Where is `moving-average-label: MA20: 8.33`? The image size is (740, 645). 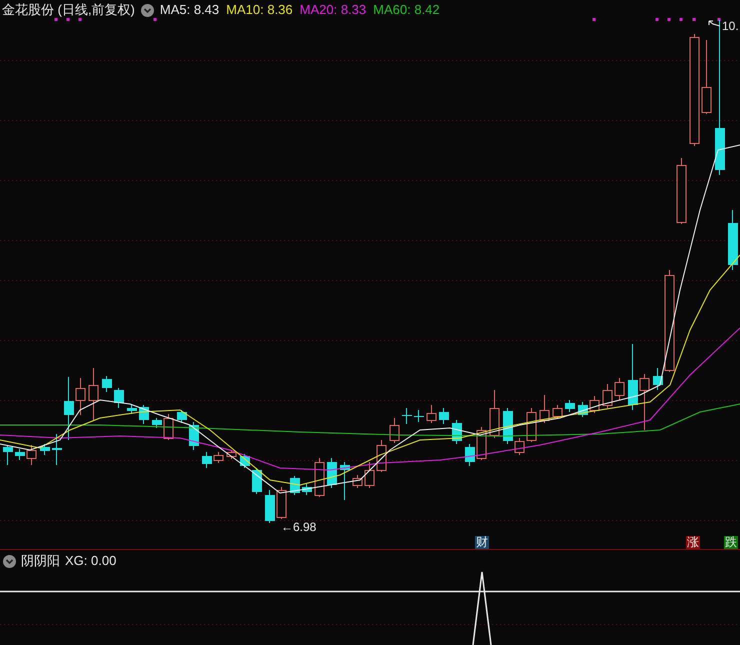
moving-average-label: MA20: 8.33 is located at coordinates (333, 10).